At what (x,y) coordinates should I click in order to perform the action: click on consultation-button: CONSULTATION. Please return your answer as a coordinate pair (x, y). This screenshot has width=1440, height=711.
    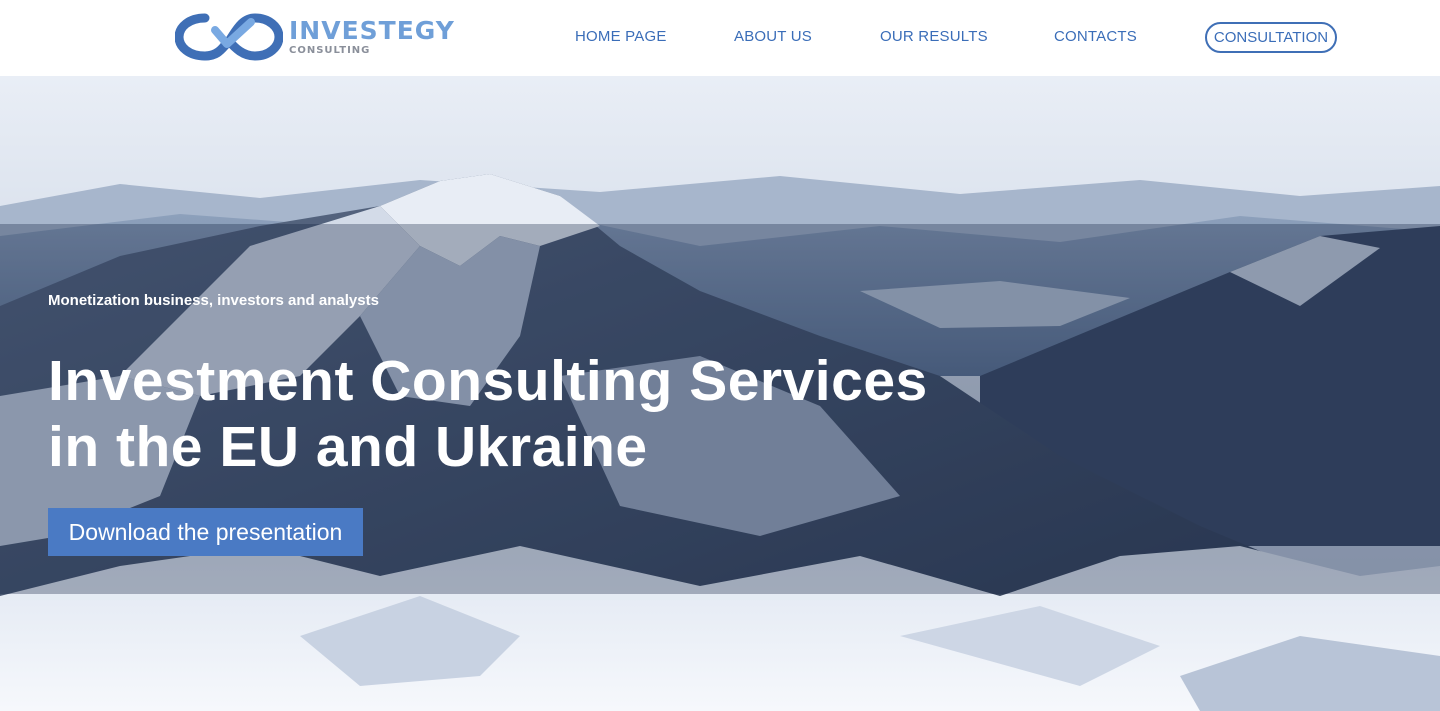
    Looking at the image, I should click on (1271, 37).